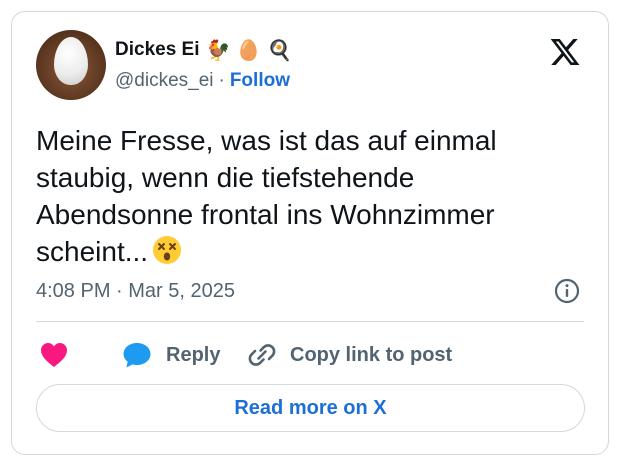  I want to click on author-handle-row: @dickes_ei · Follow, so click(202, 81).